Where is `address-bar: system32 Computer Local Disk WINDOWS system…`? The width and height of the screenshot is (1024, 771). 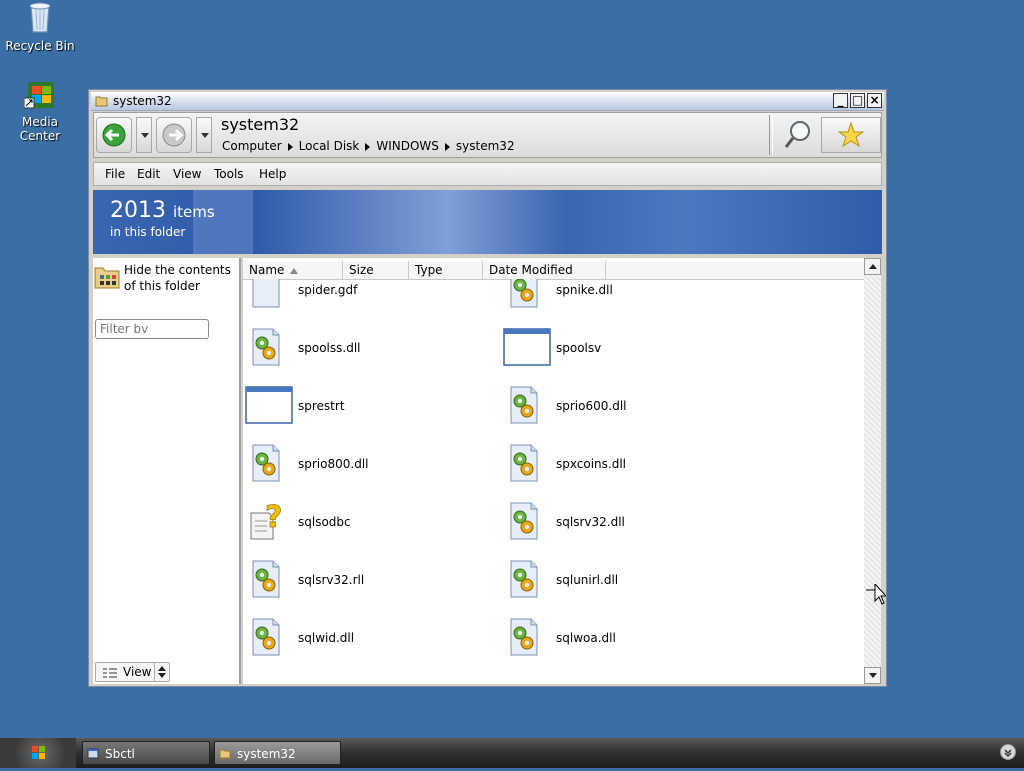
address-bar: system32 Computer Local Disk WINDOWS system… is located at coordinates (493, 135).